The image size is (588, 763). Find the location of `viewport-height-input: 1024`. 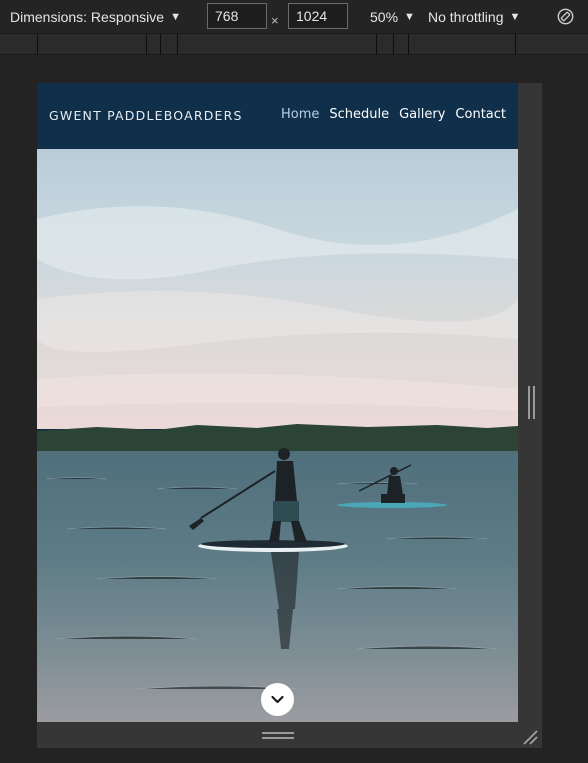

viewport-height-input: 1024 is located at coordinates (318, 16).